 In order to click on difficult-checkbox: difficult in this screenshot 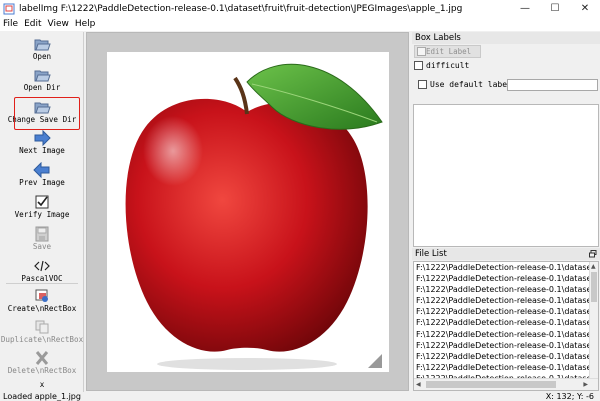, I will do `click(441, 65)`.